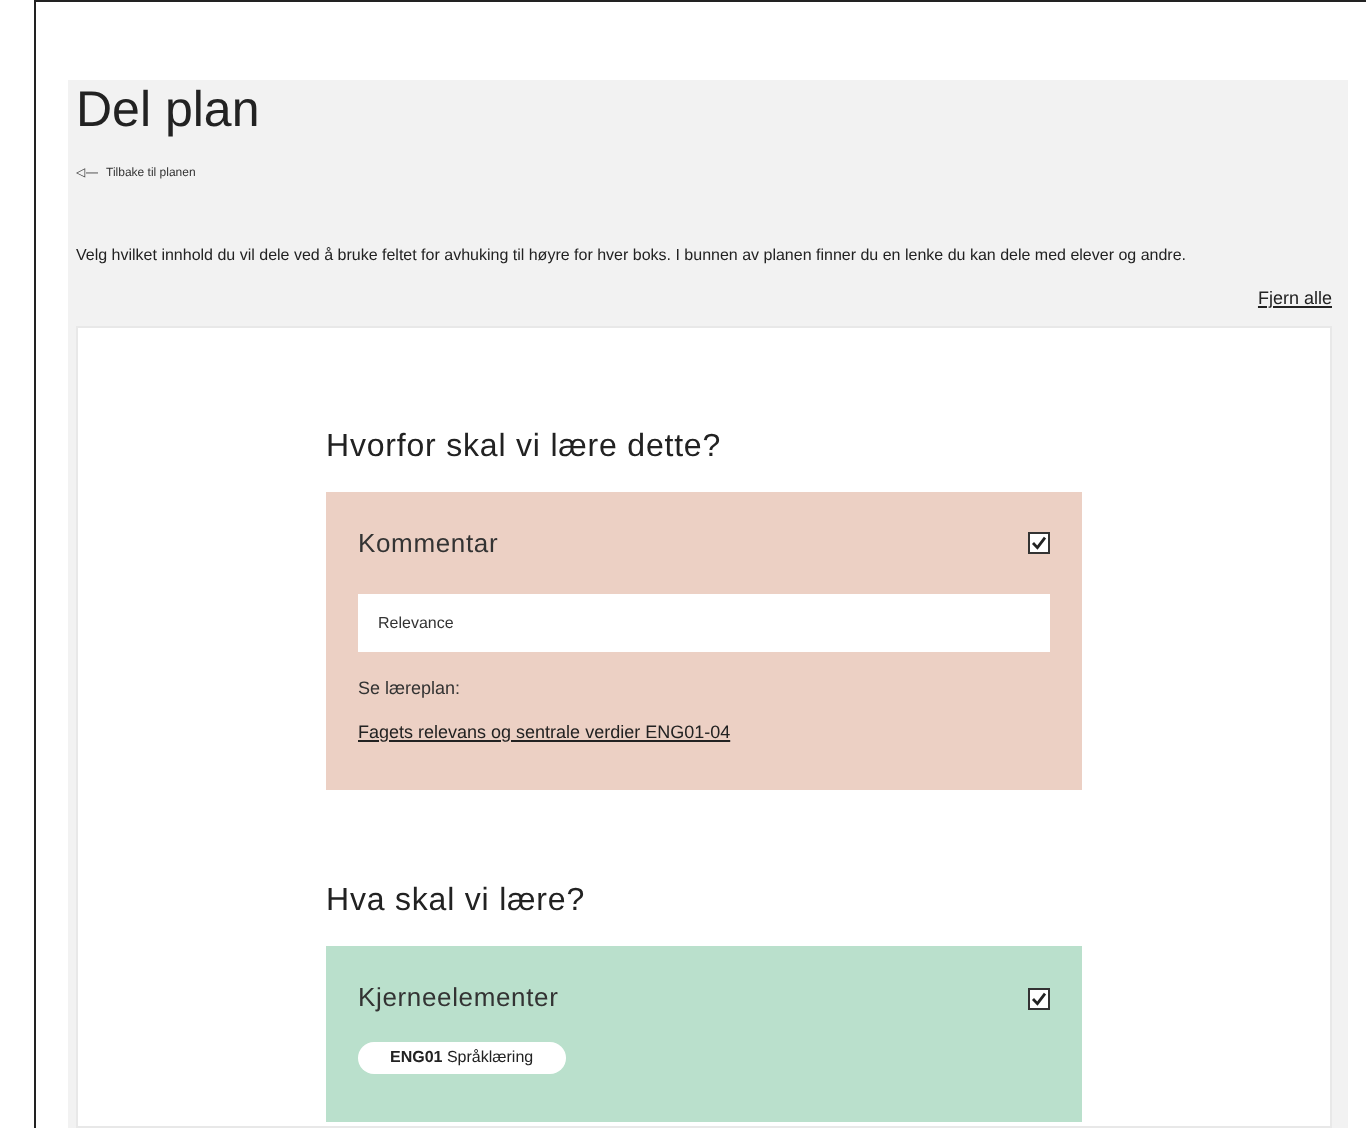 This screenshot has height=1128, width=1366. I want to click on section-heading: Hva skal vi lære?, so click(456, 902).